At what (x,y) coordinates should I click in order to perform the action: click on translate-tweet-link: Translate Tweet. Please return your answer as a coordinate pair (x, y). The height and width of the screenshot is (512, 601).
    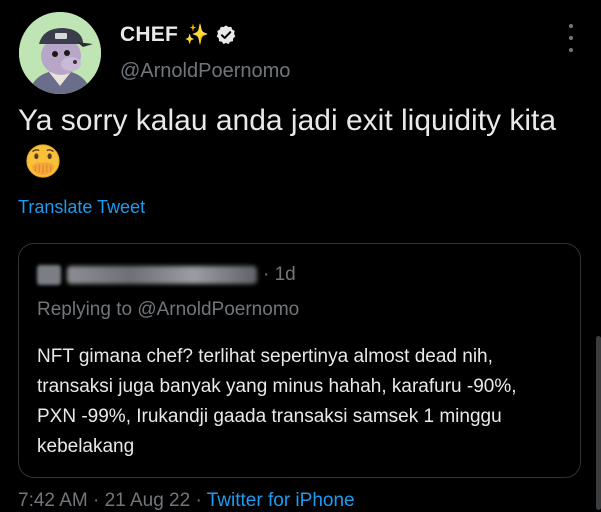
    Looking at the image, I should click on (81, 207).